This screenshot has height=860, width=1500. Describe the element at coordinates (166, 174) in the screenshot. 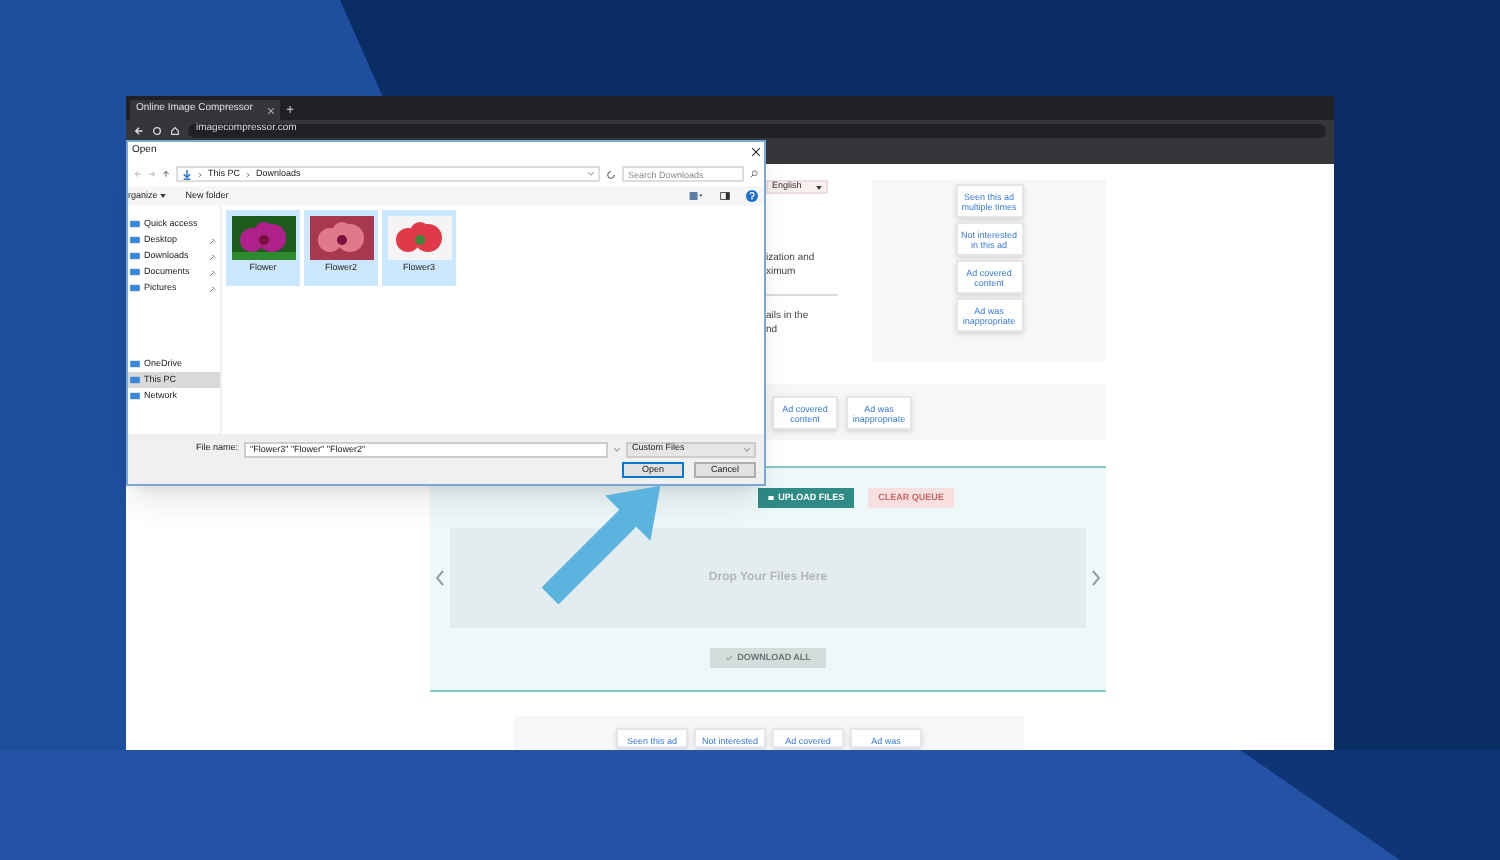

I see `up-icon` at that location.